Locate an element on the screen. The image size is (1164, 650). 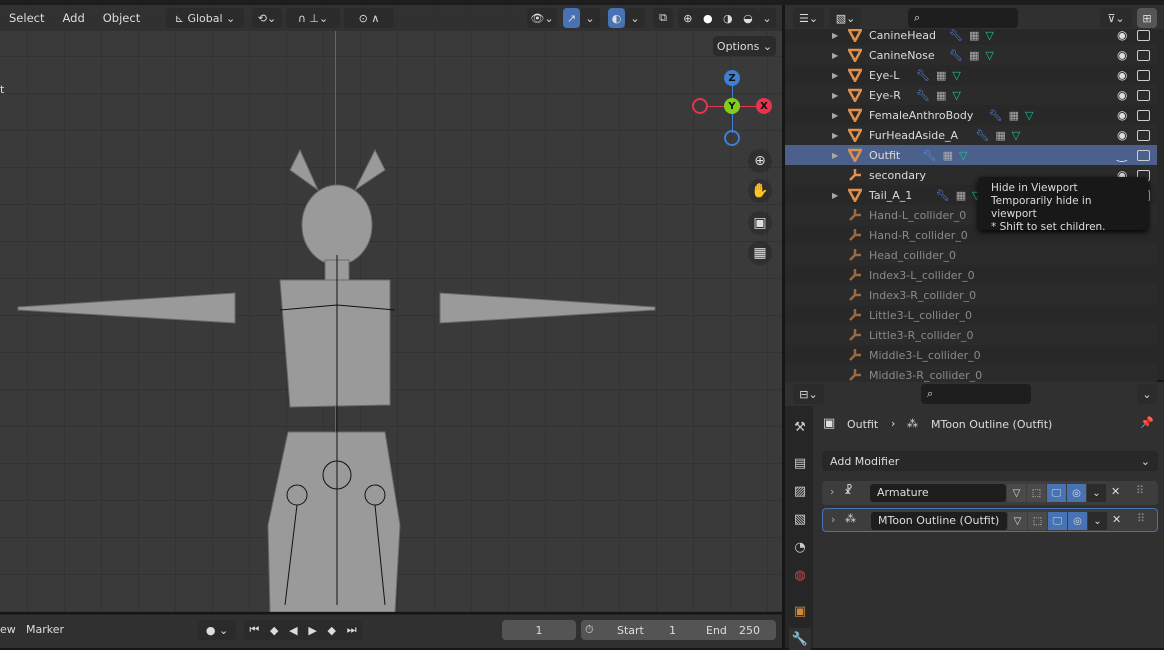
modifier-menu-dropdown: ⌄ is located at coordinates (1096, 493).